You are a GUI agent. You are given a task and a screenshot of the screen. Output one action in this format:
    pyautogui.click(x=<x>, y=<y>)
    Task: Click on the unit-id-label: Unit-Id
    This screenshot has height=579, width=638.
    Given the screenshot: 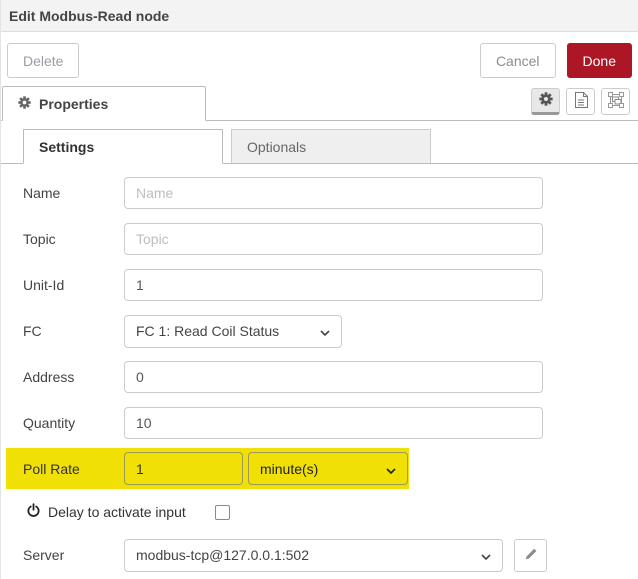 What is the action you would take?
    pyautogui.click(x=44, y=285)
    